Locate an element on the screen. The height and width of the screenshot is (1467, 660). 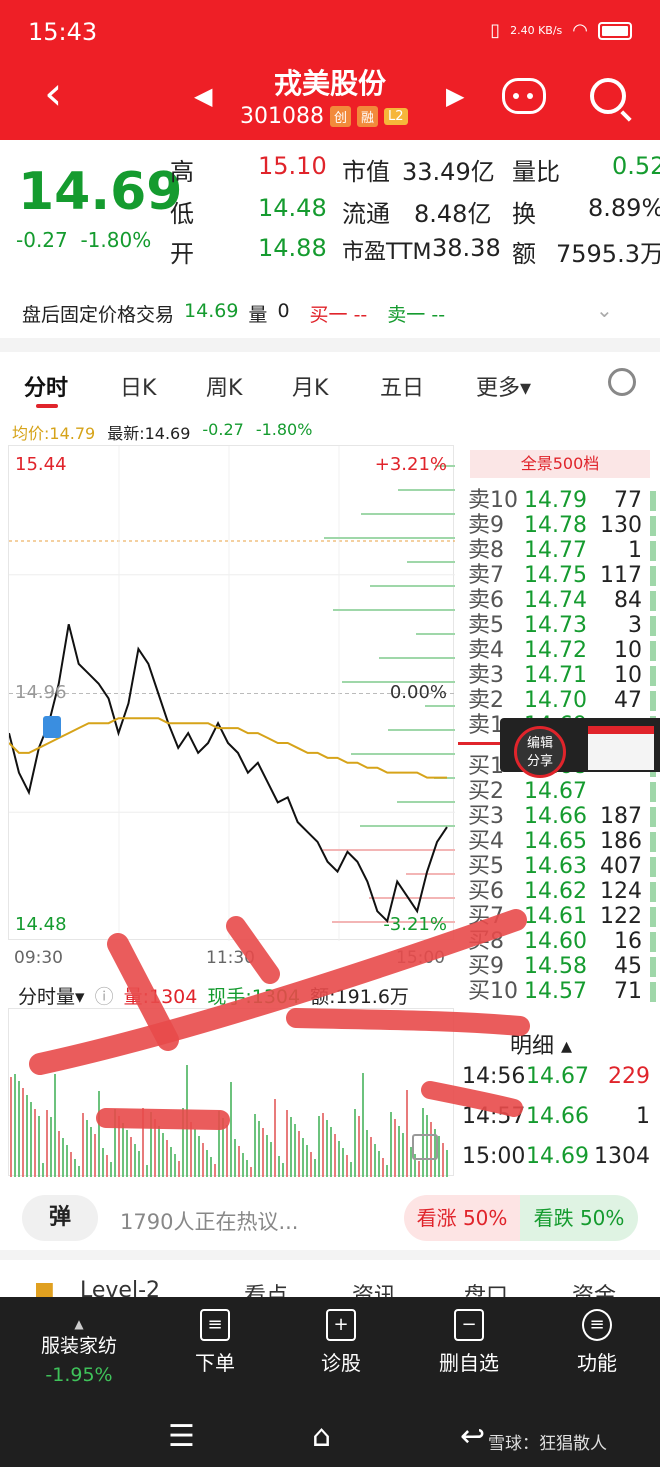
tab-more: 更多▾ is located at coordinates (503, 386).